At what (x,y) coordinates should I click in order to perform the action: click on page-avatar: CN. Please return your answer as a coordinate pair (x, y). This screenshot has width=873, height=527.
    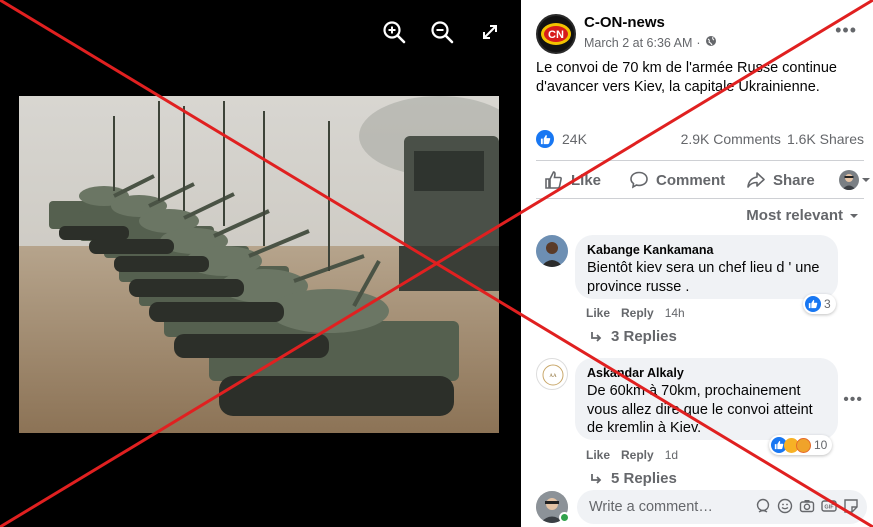
    Looking at the image, I should click on (556, 34).